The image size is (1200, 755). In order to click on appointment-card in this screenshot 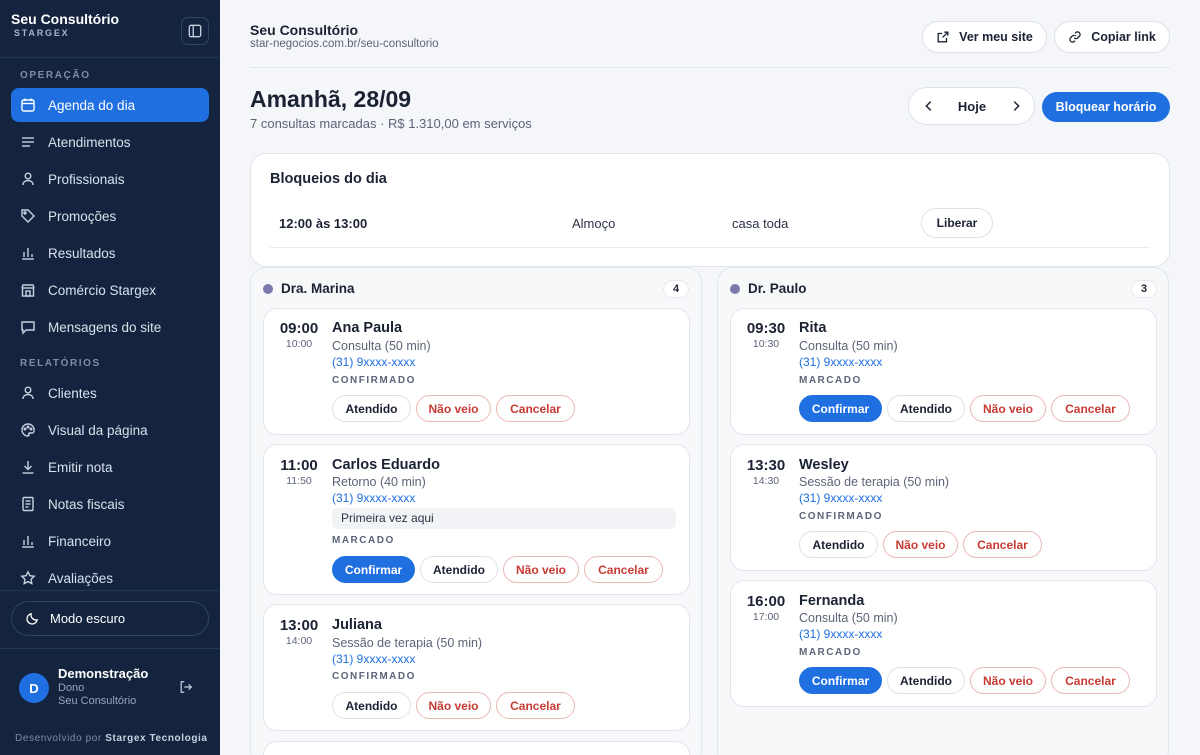, I will do `click(476, 748)`.